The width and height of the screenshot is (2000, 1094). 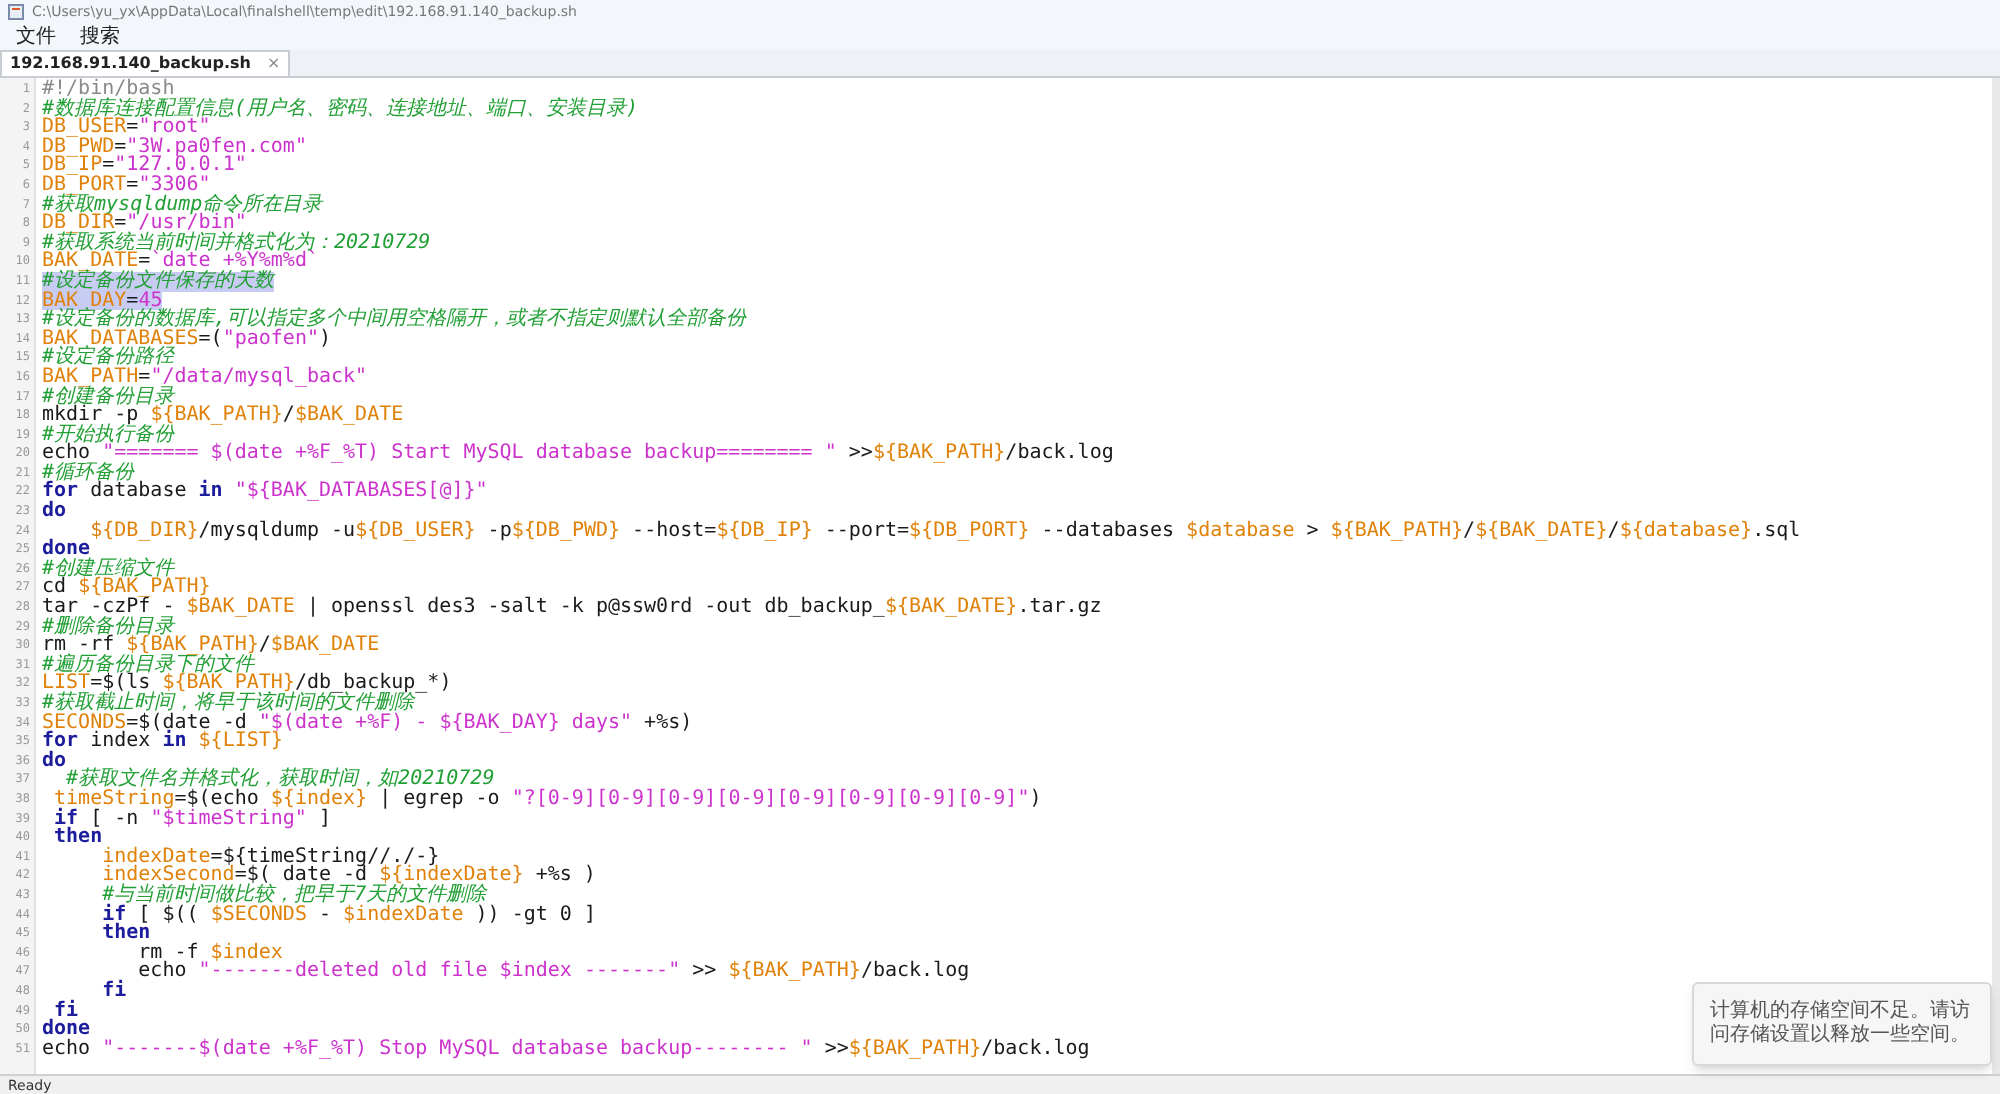 I want to click on code-line: #获取系统当前时间并格式化为：20210729, so click(x=236, y=243).